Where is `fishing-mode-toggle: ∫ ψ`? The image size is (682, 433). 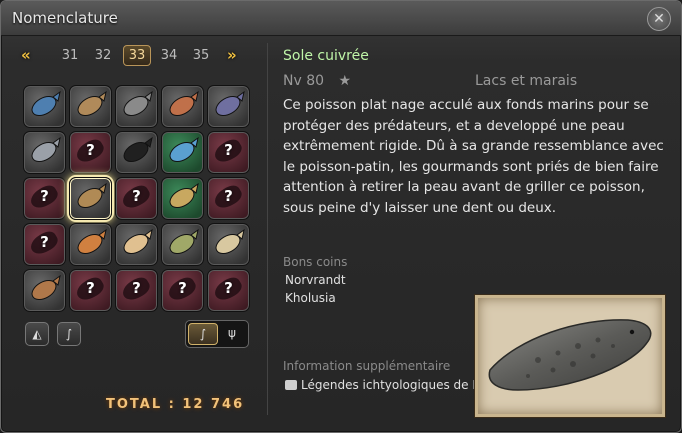 fishing-mode-toggle: ∫ ψ is located at coordinates (217, 334).